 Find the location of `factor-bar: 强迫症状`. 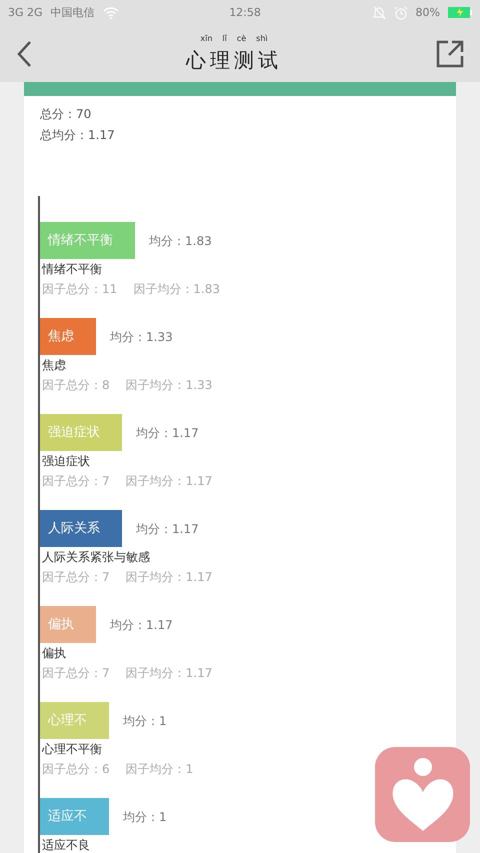

factor-bar: 强迫症状 is located at coordinates (81, 432).